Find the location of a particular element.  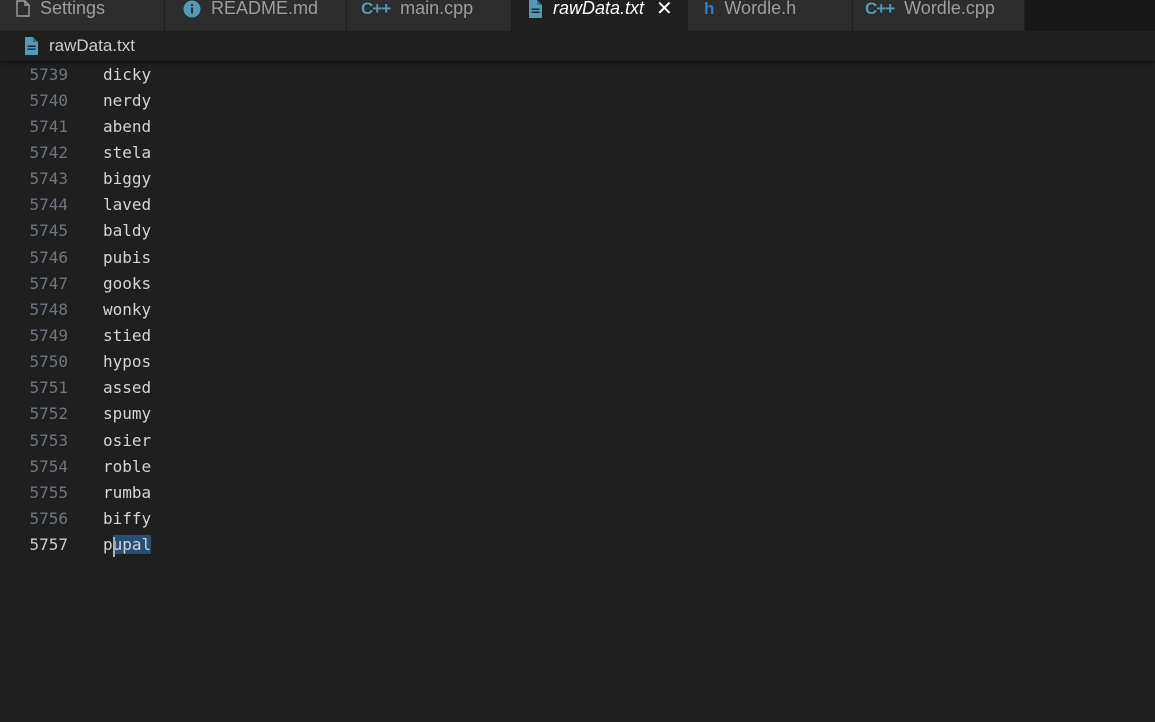

code-line: 5741 abend is located at coordinates (577, 126).